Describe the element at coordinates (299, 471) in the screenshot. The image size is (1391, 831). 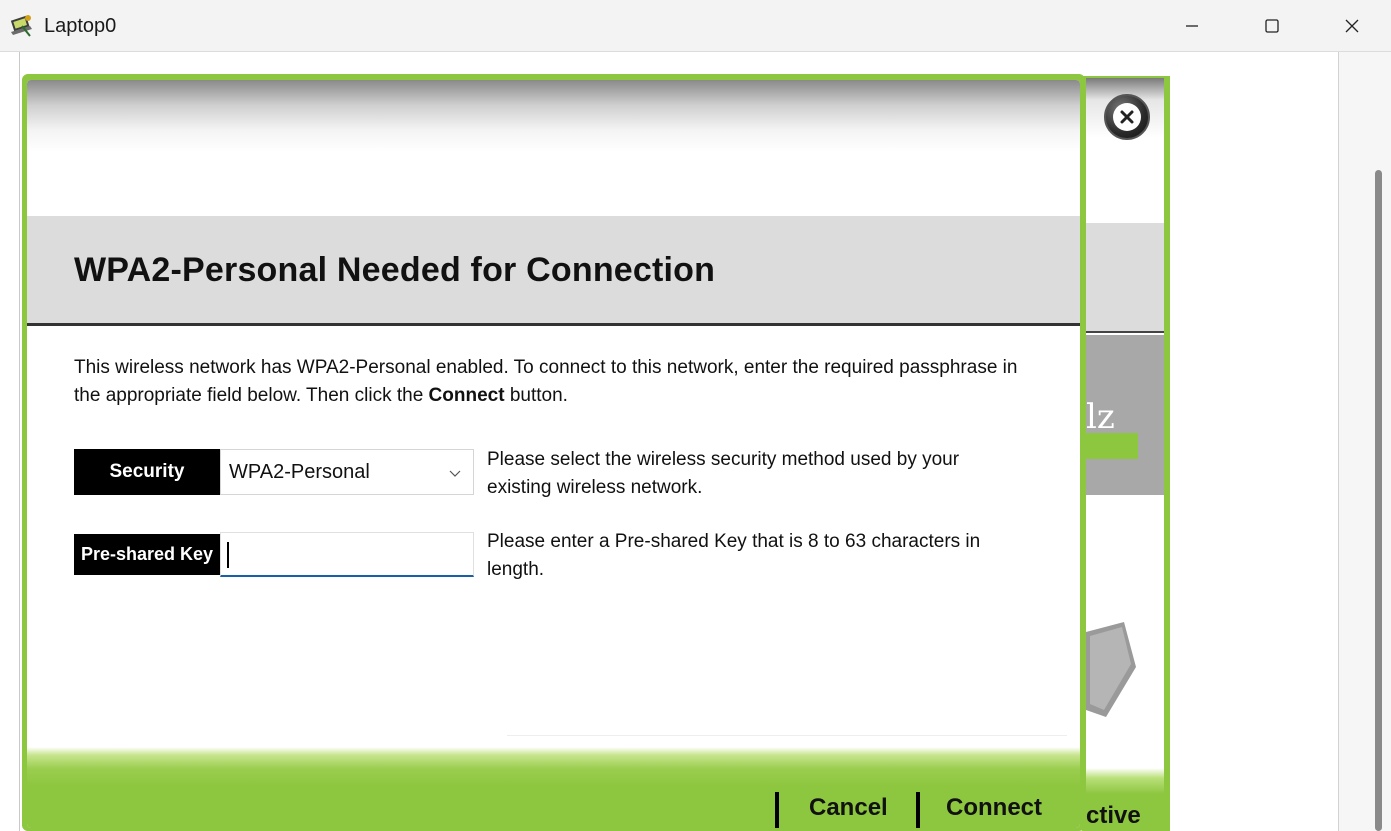
I see `security-selected-value: WPA2-Personal` at that location.